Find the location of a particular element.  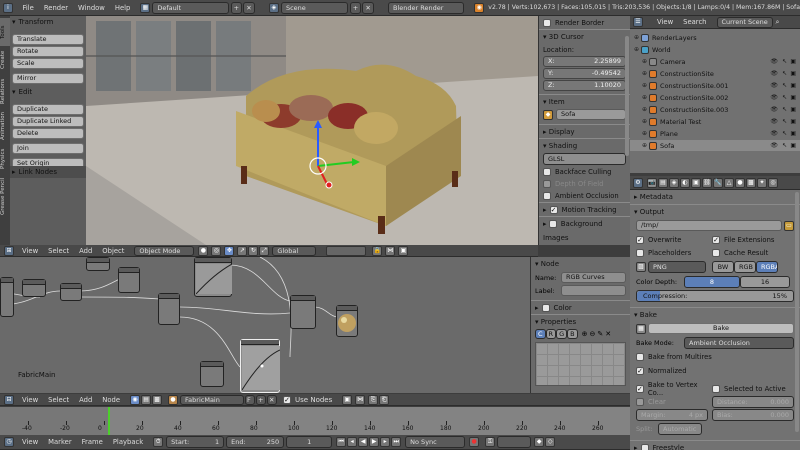

motion-tracking-header: ▸ Motion Tracking is located at coordinates (584, 209).